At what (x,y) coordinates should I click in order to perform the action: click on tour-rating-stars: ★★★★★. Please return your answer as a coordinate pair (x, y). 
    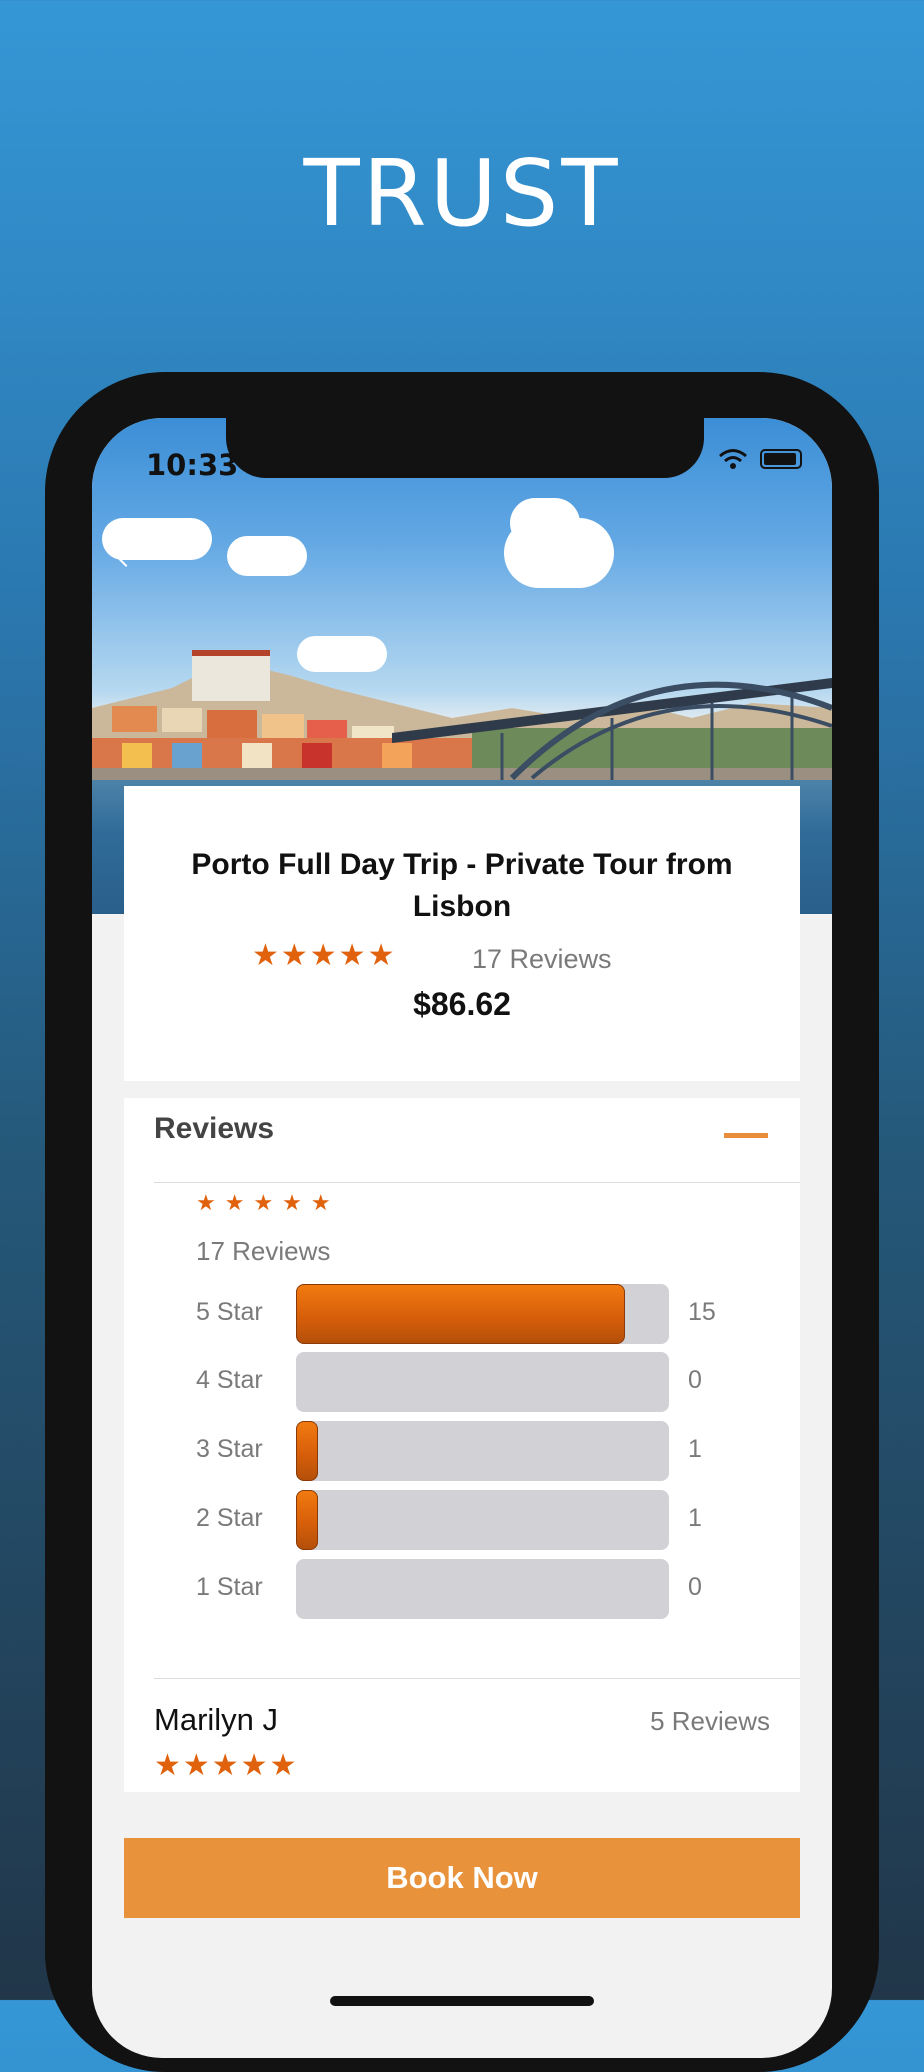
    Looking at the image, I should click on (324, 955).